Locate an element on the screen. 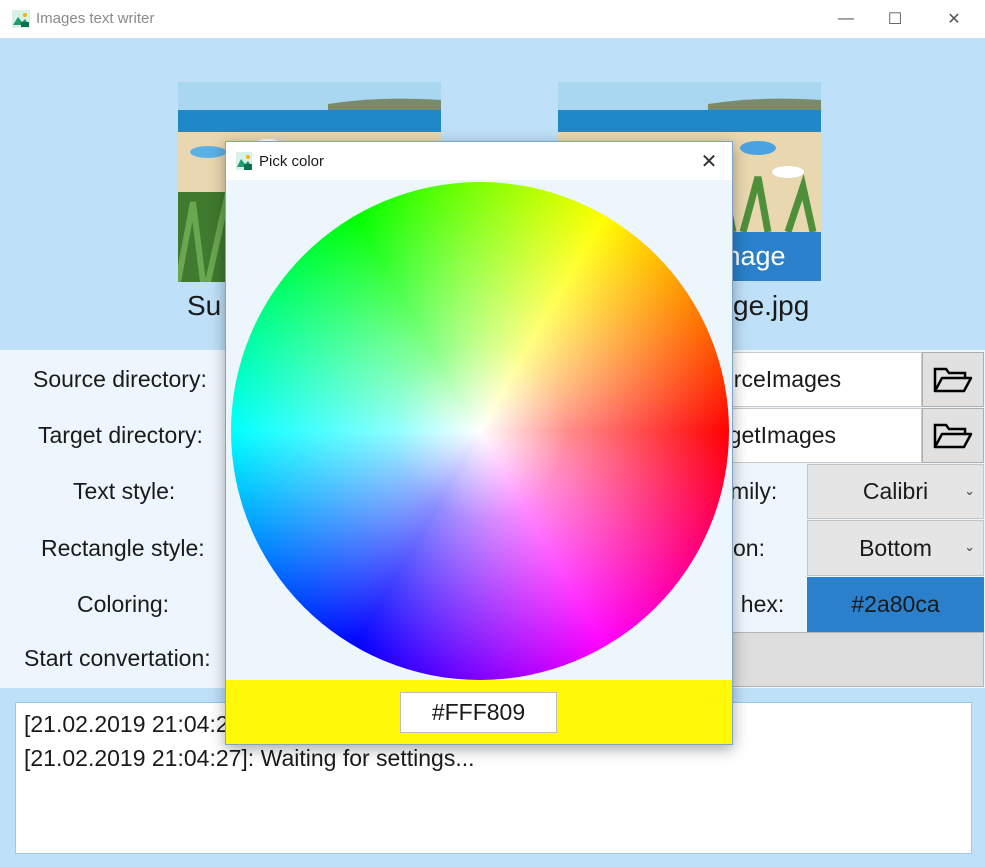  source-directory-label: Source directory: is located at coordinates (120, 379).